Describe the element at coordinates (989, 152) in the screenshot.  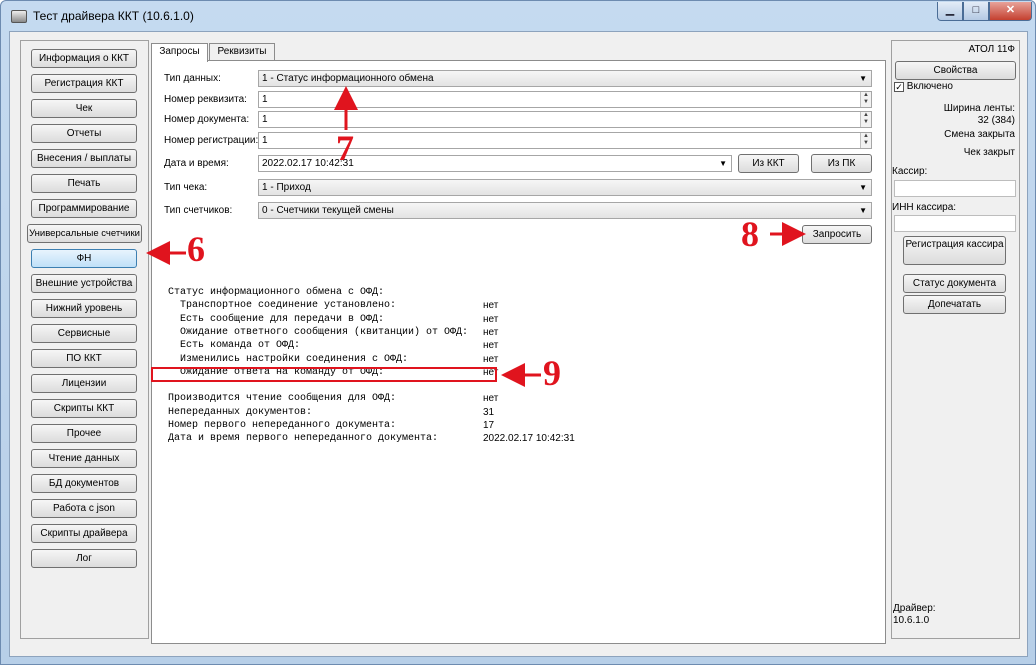
I see `receipt-status: Чек закрыт` at that location.